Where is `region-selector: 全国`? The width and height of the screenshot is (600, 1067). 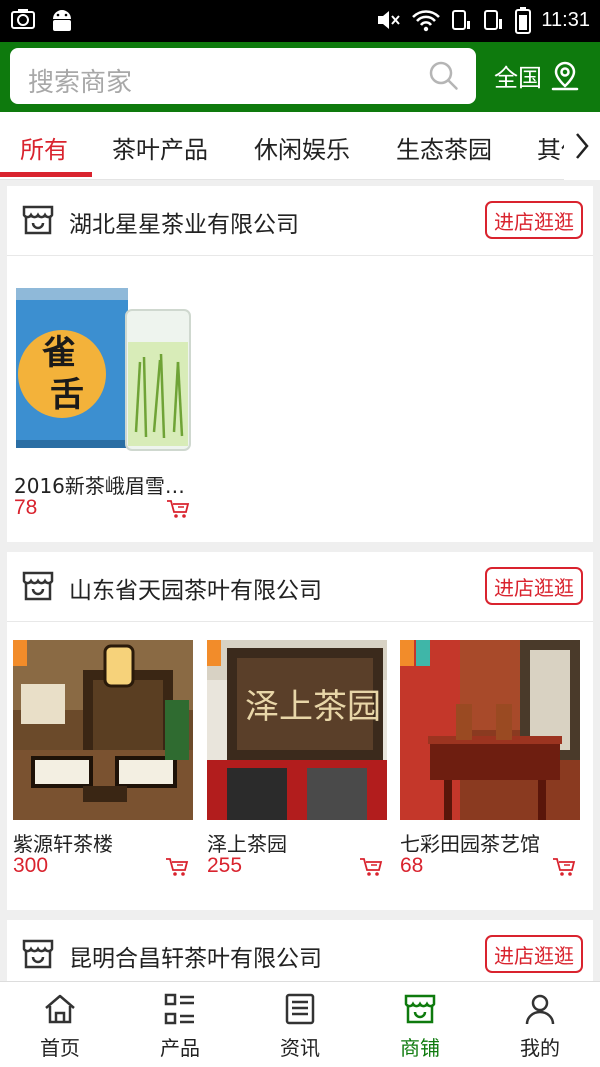 region-selector: 全国 is located at coordinates (537, 75).